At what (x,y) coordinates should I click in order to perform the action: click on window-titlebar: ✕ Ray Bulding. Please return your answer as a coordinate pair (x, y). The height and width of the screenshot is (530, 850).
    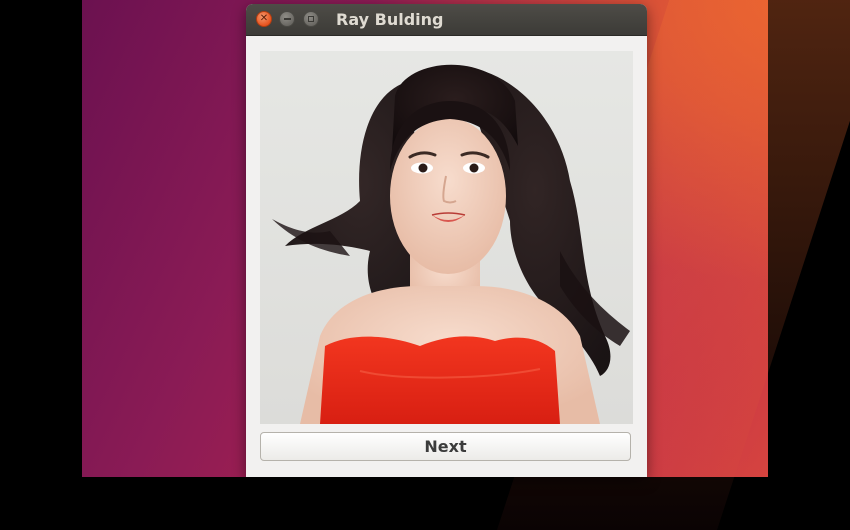
    Looking at the image, I should click on (446, 20).